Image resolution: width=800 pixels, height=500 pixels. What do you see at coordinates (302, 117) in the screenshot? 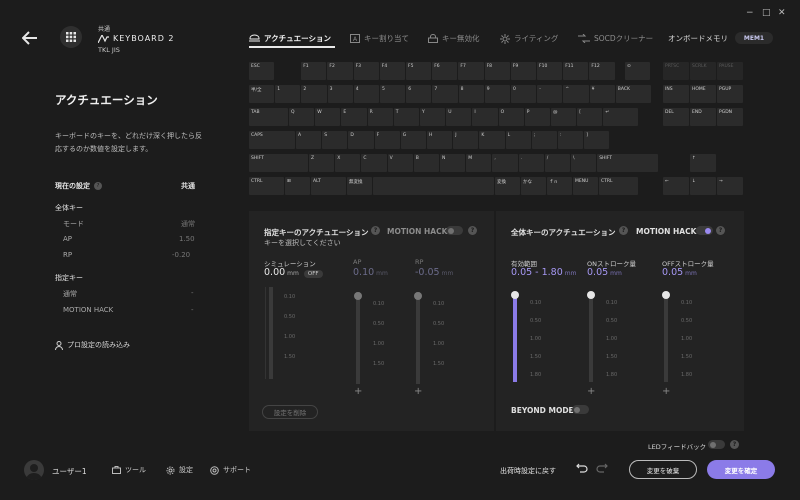
I see `key: Q` at bounding box center [302, 117].